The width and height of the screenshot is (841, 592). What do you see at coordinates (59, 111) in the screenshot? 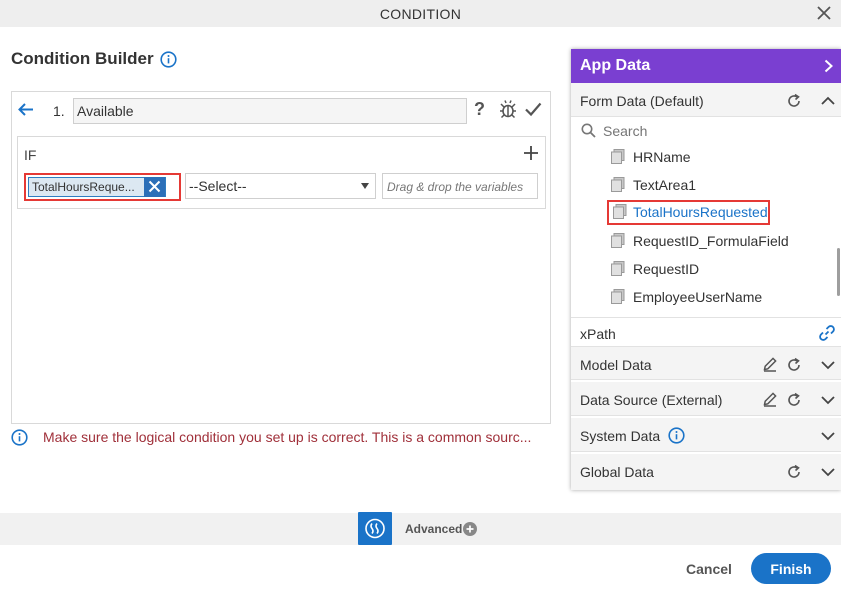
I see `condition-number: 1.` at bounding box center [59, 111].